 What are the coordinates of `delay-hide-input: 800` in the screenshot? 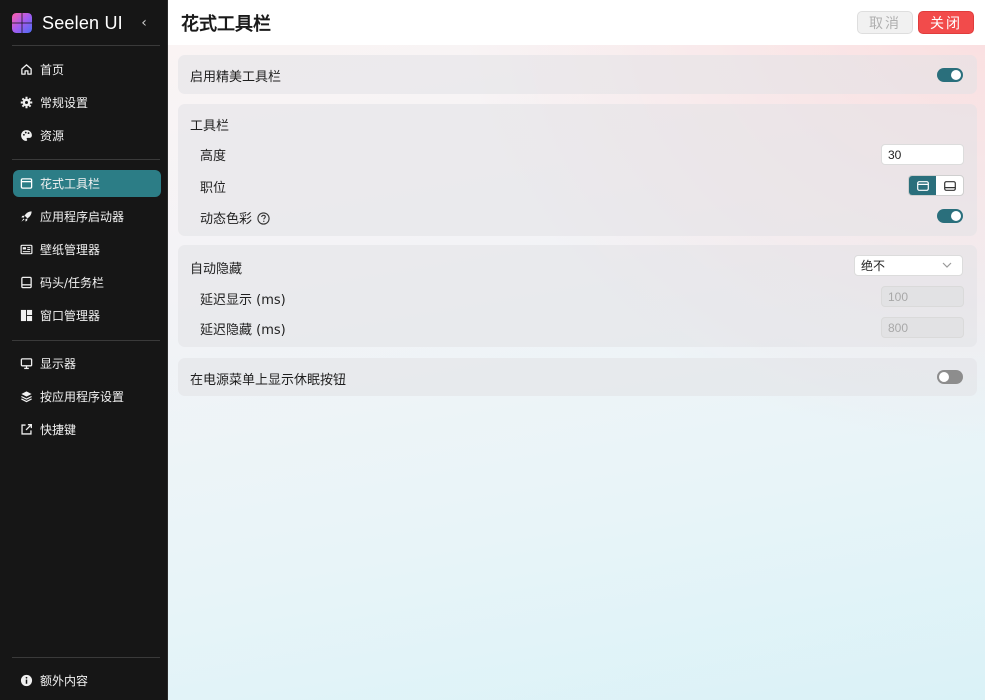 It's located at (922, 327).